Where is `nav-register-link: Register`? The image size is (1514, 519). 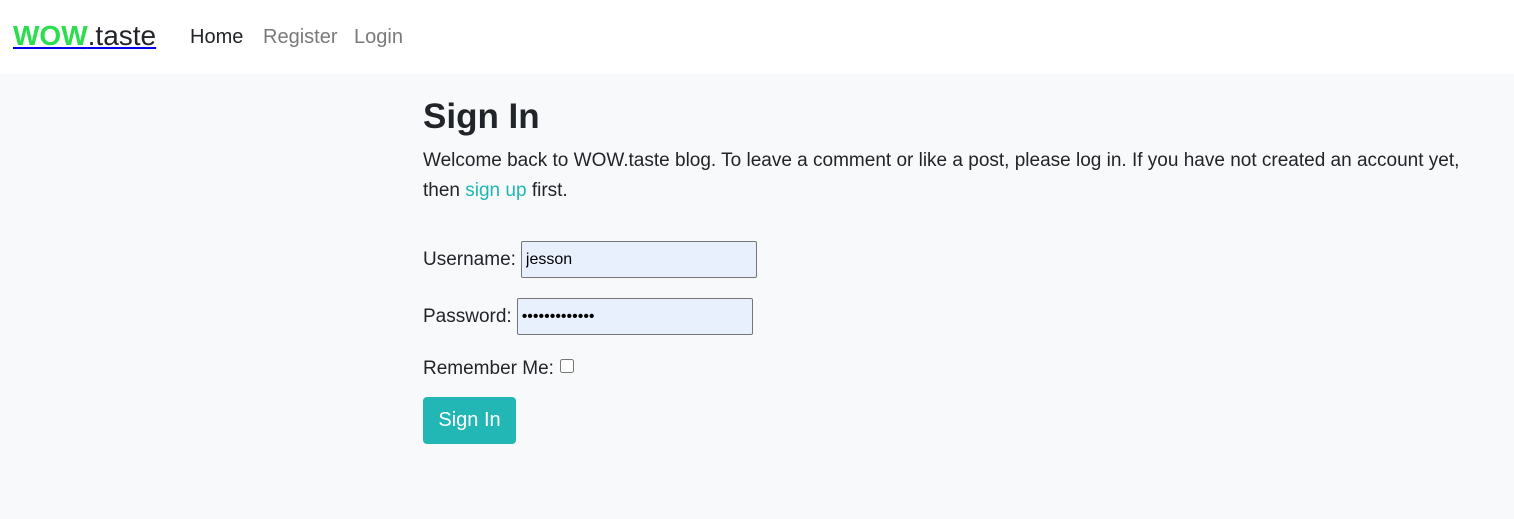
nav-register-link: Register is located at coordinates (300, 37).